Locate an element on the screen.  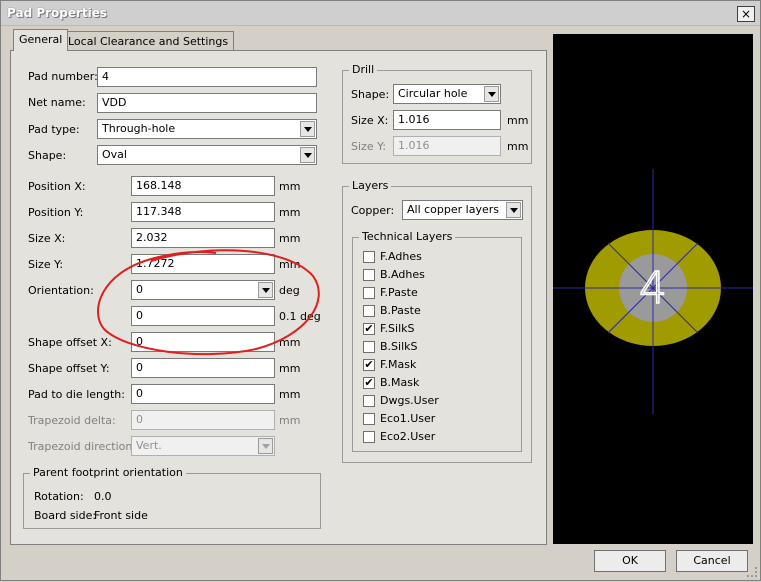
technical-layers-title: Technical Layers is located at coordinates (407, 236).